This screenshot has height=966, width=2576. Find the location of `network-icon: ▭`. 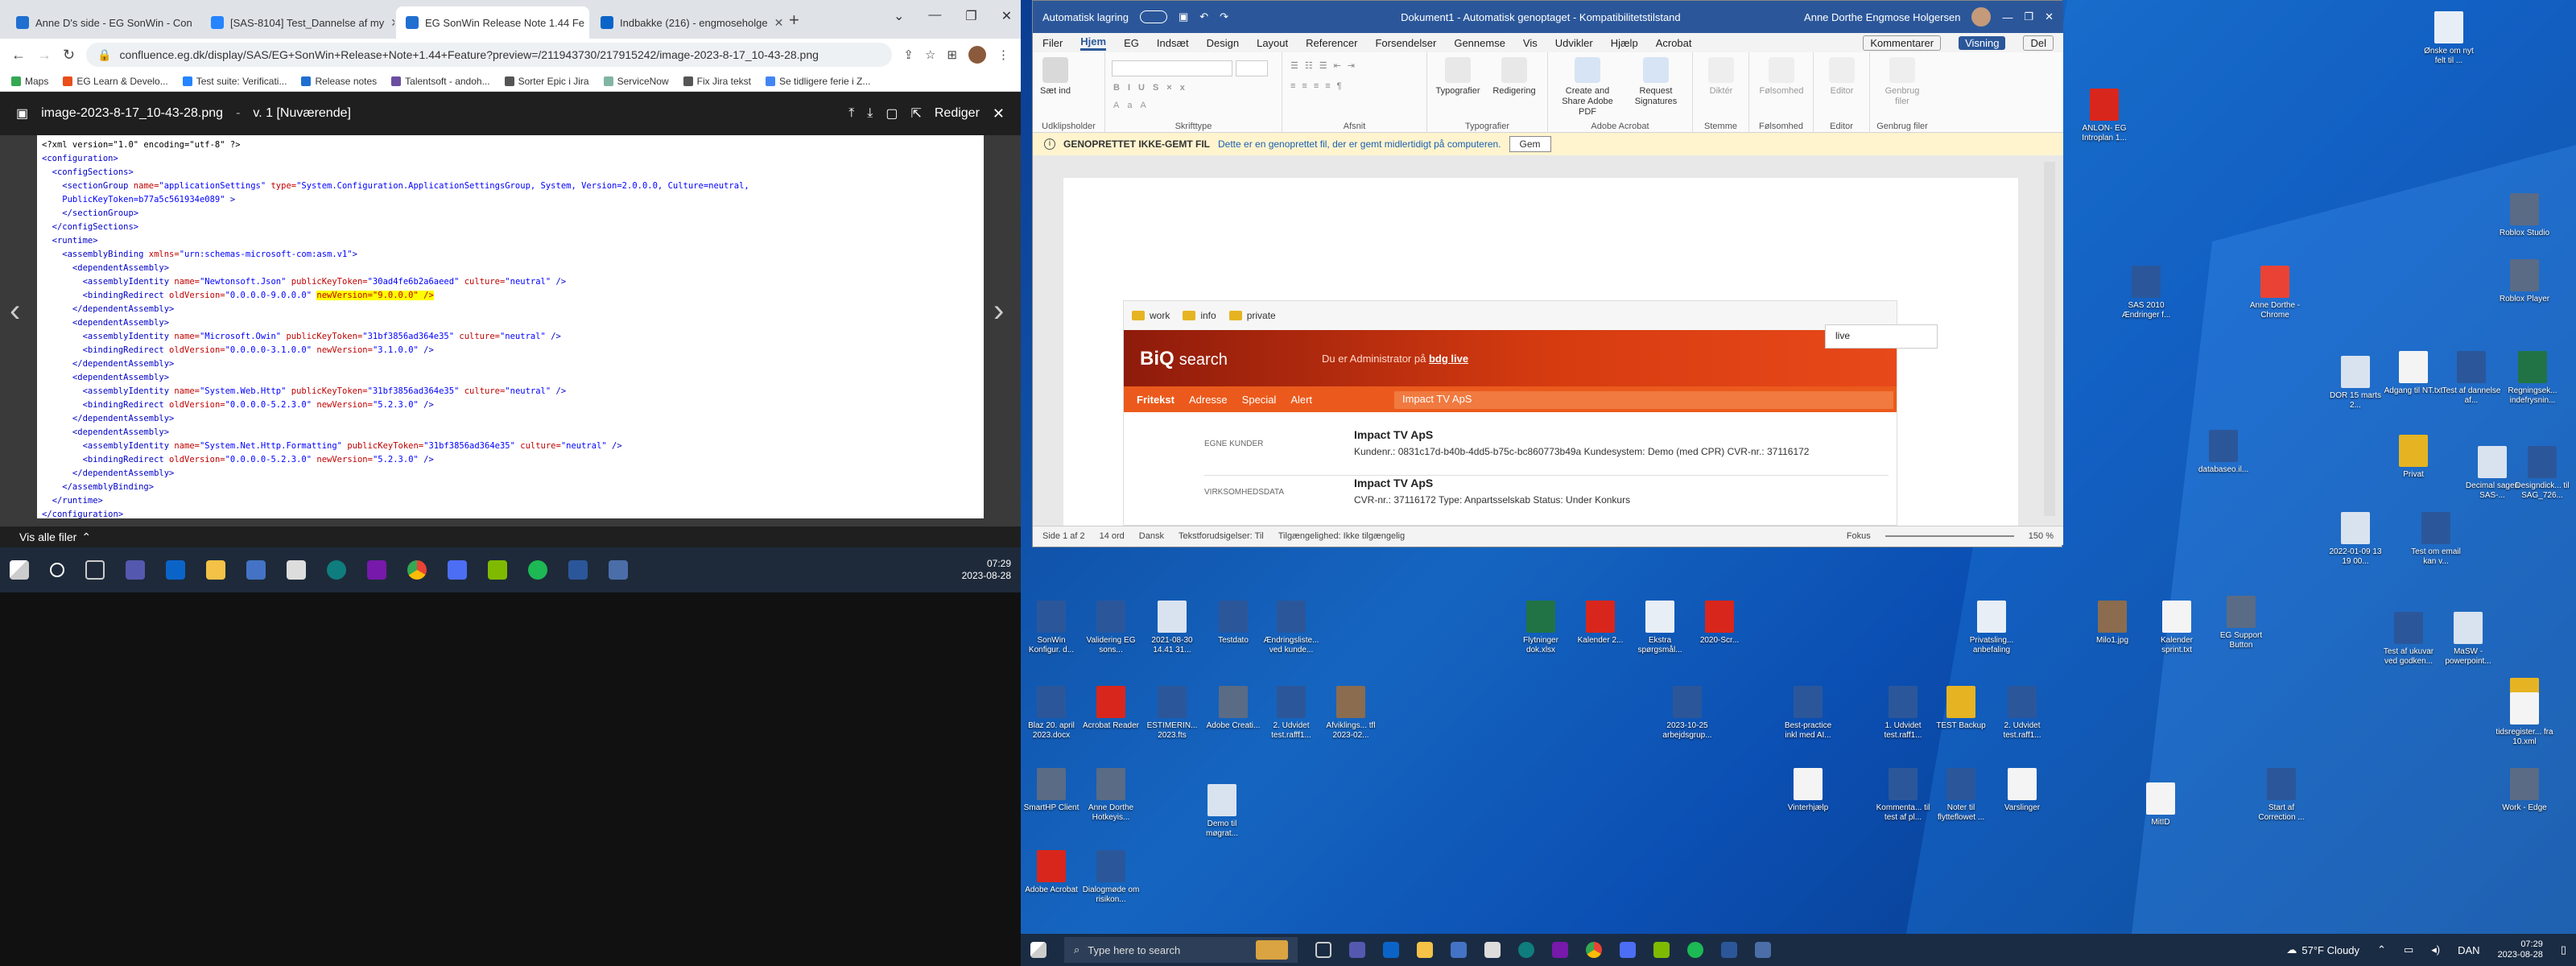

network-icon: ▭ is located at coordinates (2408, 949).